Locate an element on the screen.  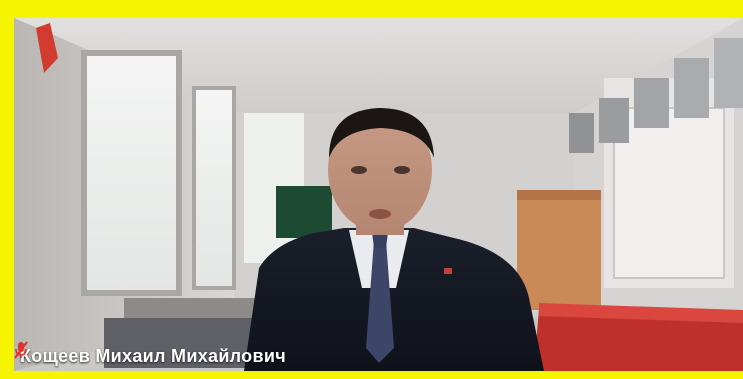
participant-name-tag: Кощеев Михаил Михайлович is located at coordinates (155, 356).